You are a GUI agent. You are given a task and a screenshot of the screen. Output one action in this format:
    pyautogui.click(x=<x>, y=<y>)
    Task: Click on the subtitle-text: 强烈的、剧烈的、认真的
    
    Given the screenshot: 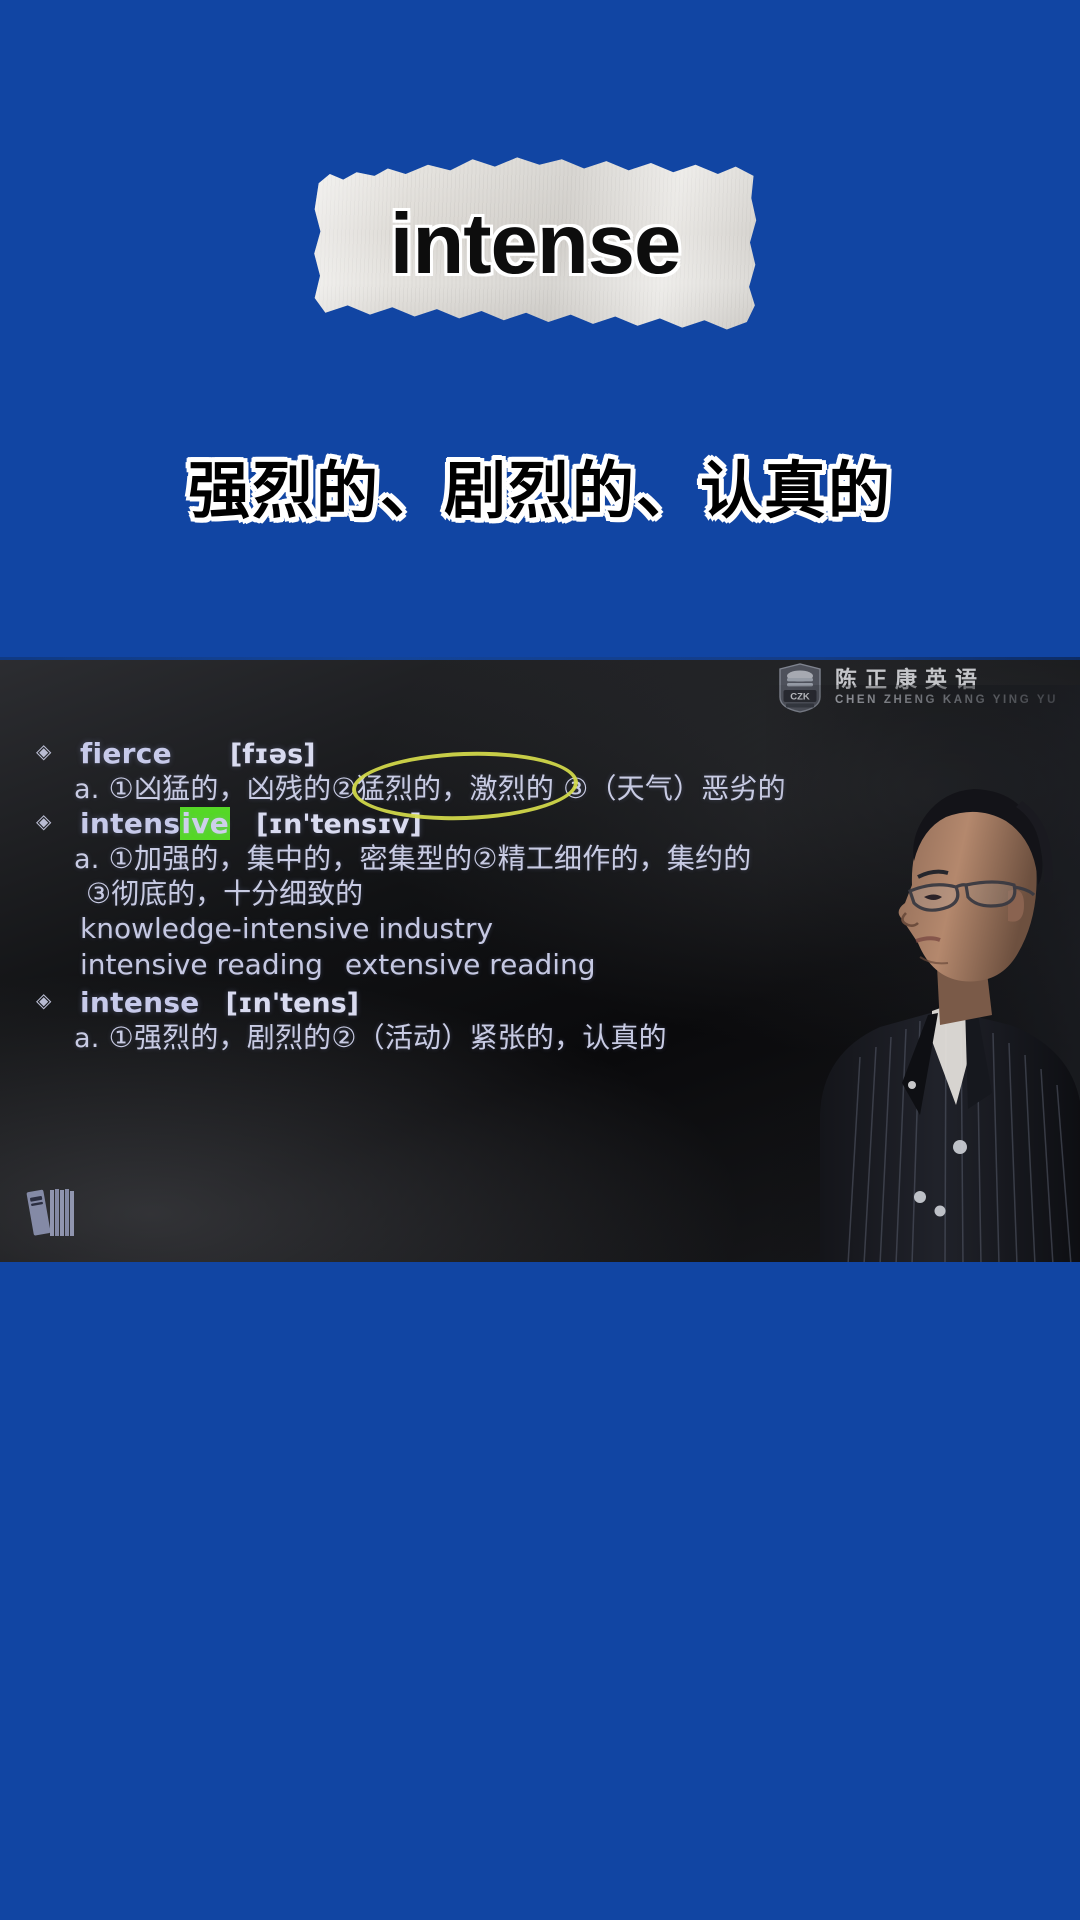 What is the action you would take?
    pyautogui.click(x=539, y=490)
    